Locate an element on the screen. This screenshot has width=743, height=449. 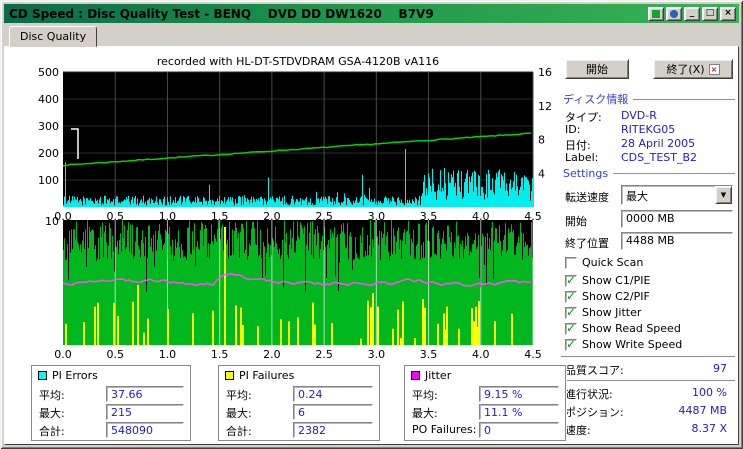
pi-failures-max-box: 6 is located at coordinates (333, 412).